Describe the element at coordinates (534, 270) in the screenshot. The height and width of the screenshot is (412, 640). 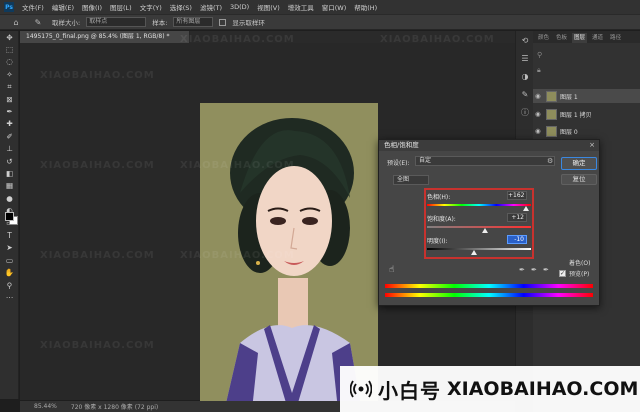
I see `eyedropper-plus-icon: ✒` at that location.